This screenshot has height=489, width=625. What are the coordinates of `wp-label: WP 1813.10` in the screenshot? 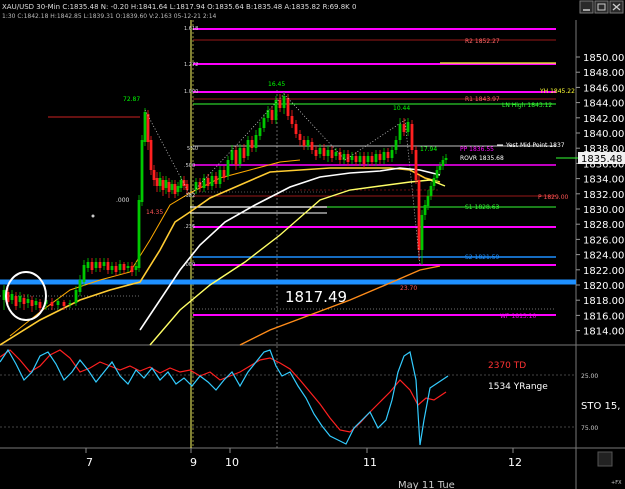 It's located at (518, 316).